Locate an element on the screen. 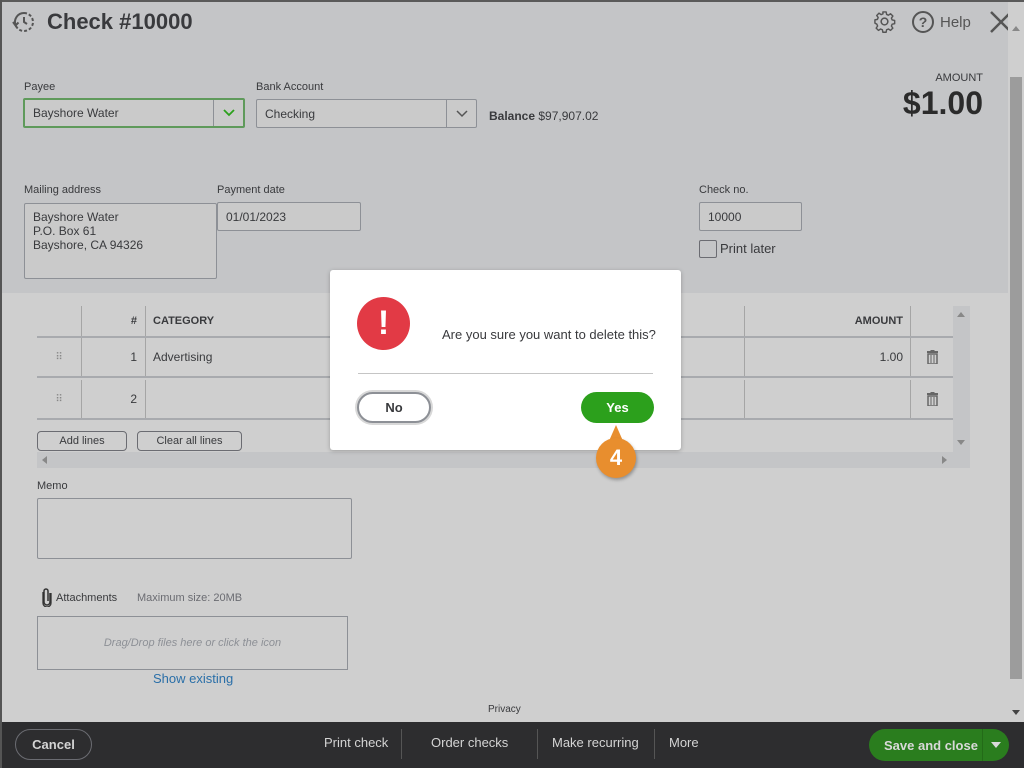 Image resolution: width=1024 pixels, height=768 pixels. row-amount is located at coordinates (827, 399).